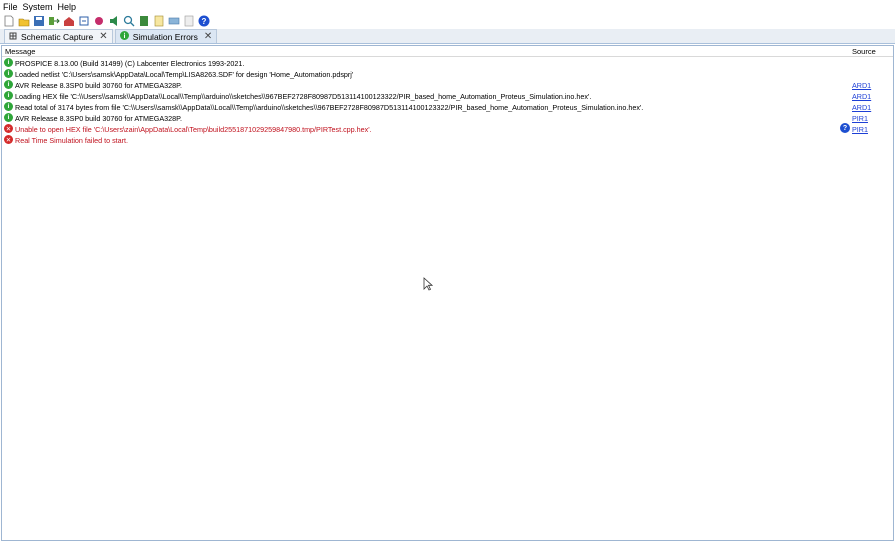  I want to click on tab-label: Simulation Errors, so click(165, 36).